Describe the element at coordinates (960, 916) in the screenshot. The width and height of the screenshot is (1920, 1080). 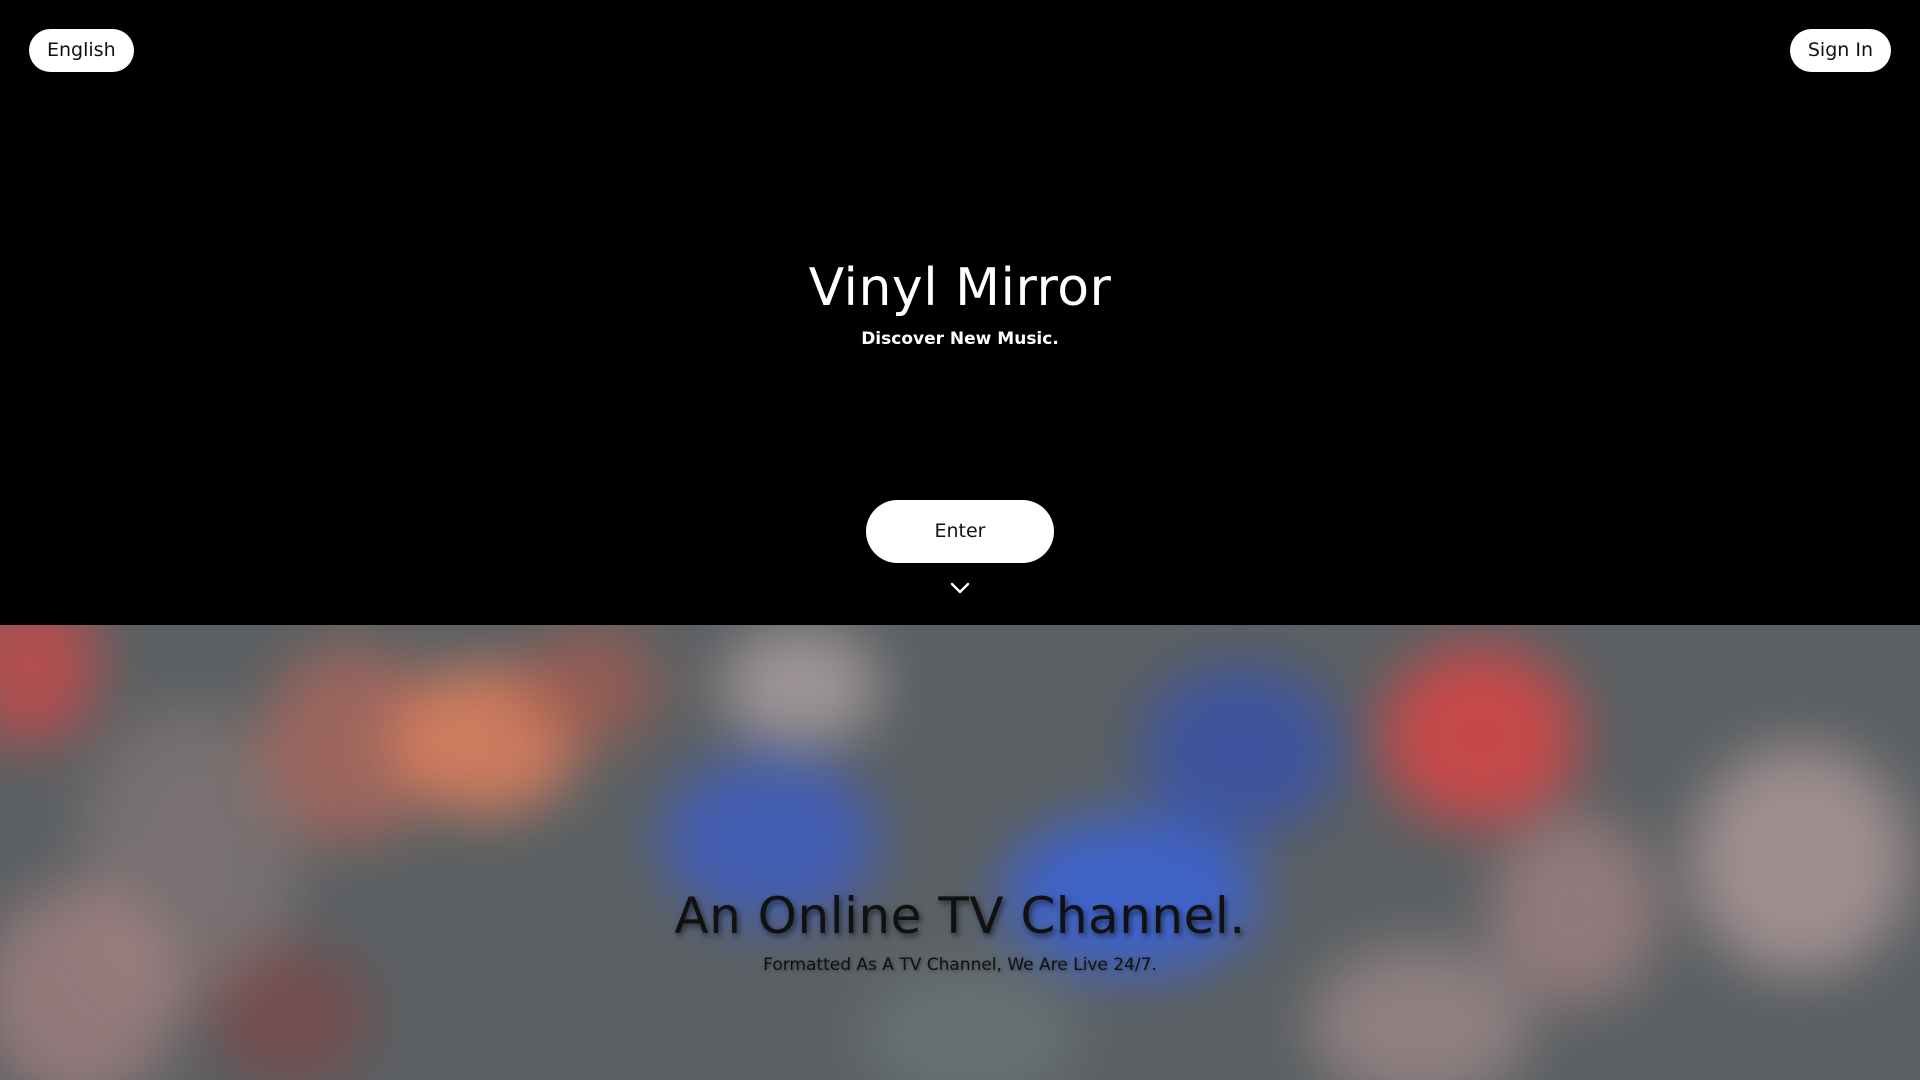
I see `feature-title: An Online TV Channel.` at that location.